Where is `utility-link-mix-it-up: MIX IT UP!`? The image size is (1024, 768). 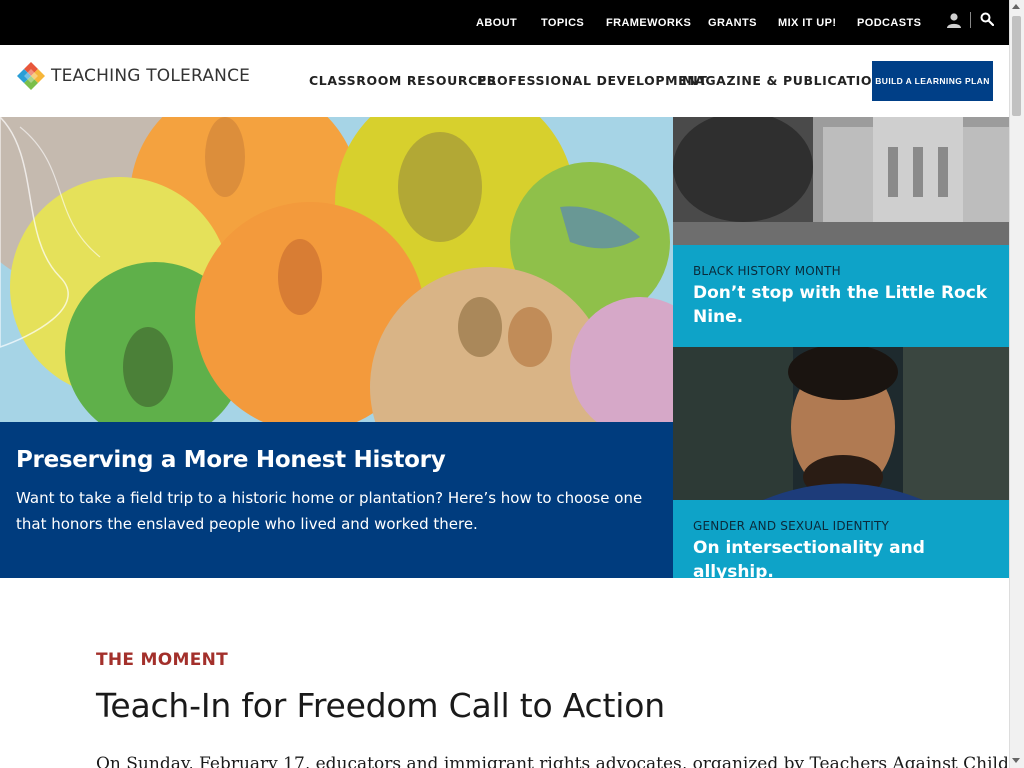
utility-link-mix-it-up: MIX IT UP! is located at coordinates (807, 23).